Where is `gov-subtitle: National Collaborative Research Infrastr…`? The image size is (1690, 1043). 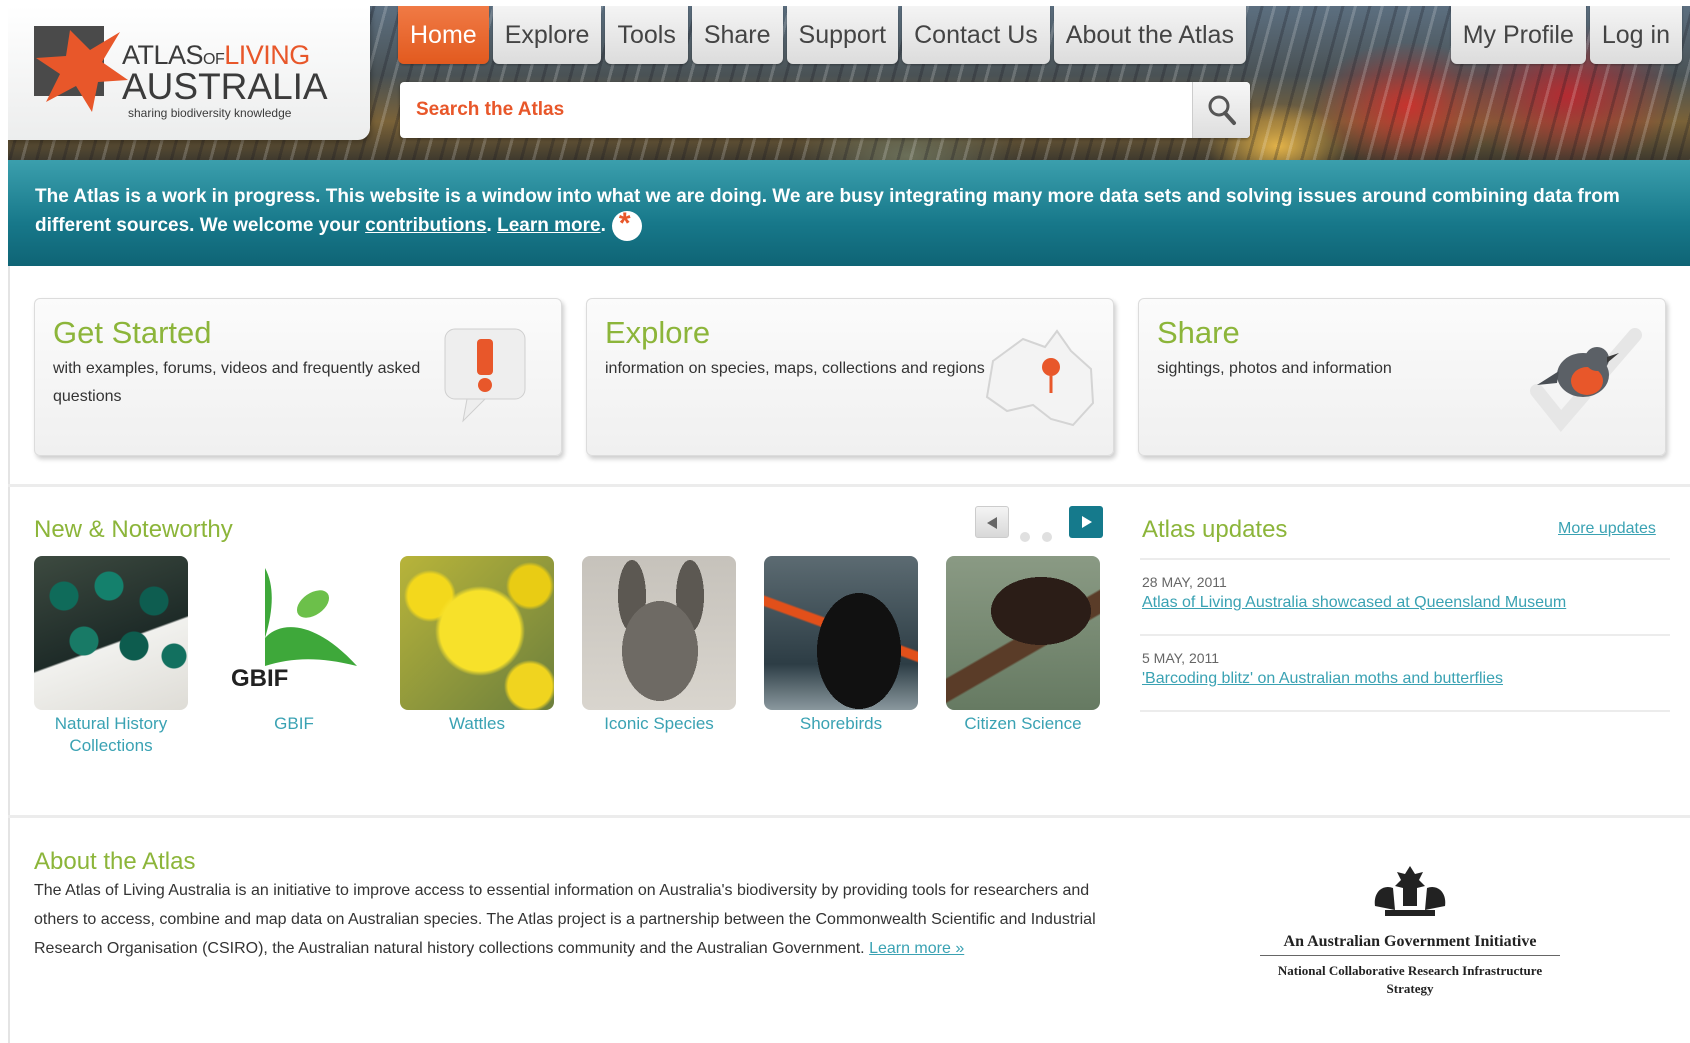 gov-subtitle: National Collaborative Research Infrastr… is located at coordinates (1410, 979).